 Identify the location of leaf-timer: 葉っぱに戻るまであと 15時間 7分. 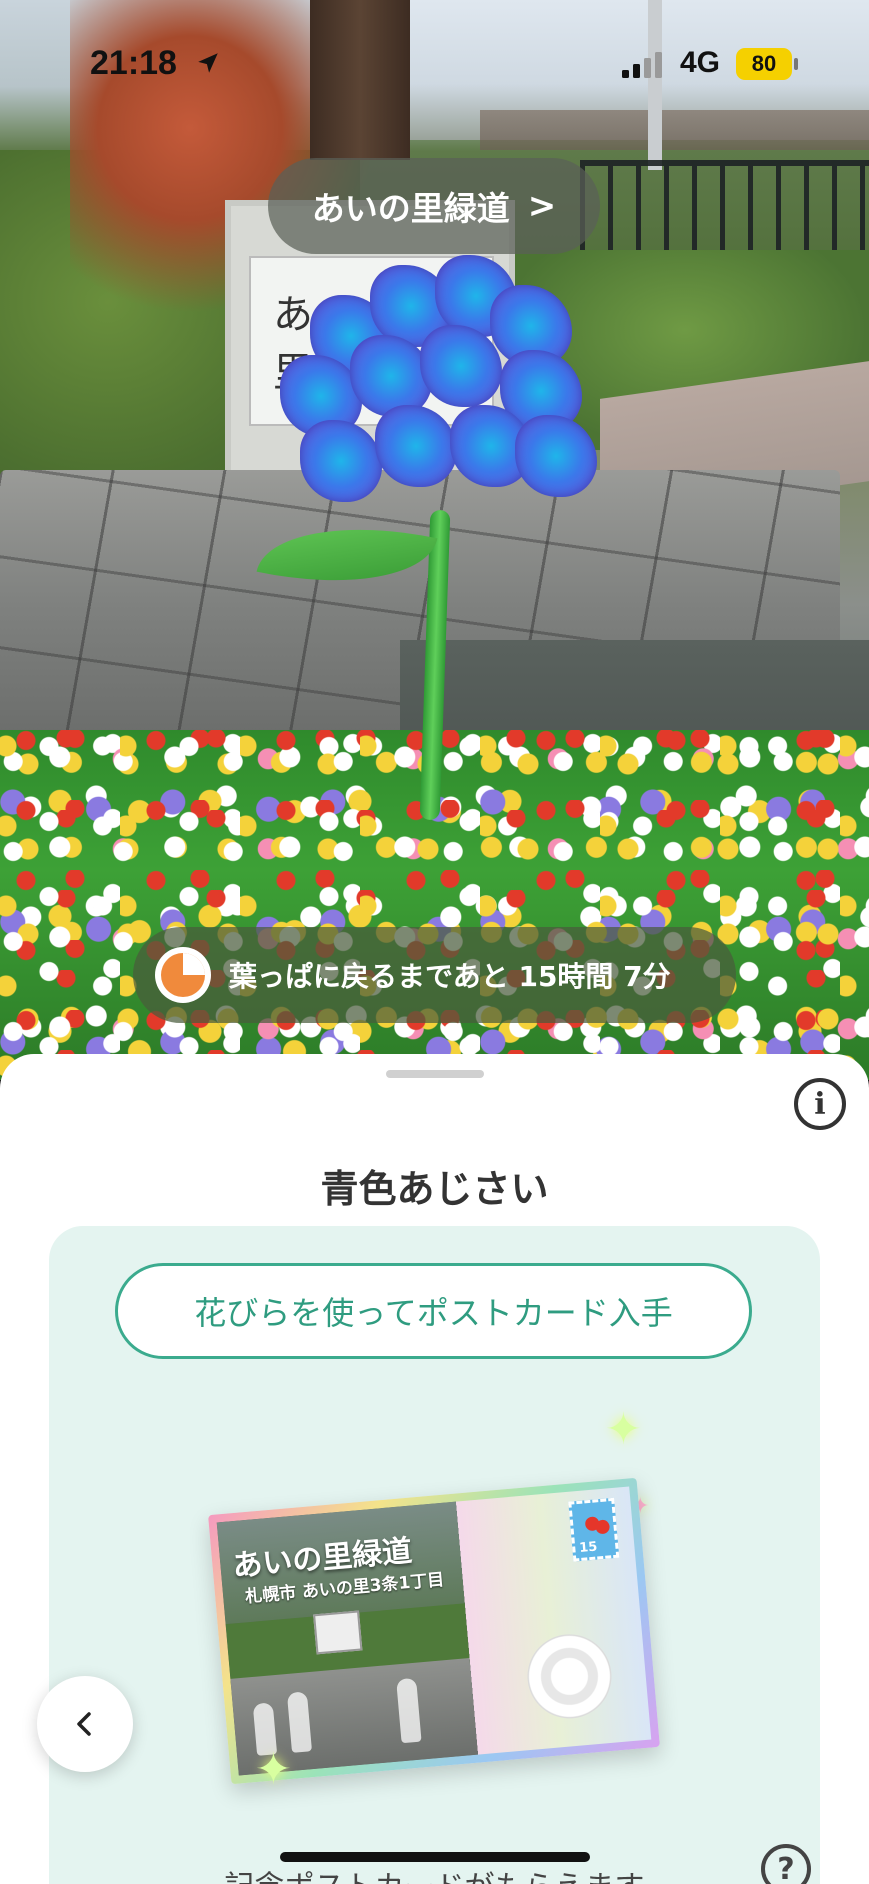
(434, 975).